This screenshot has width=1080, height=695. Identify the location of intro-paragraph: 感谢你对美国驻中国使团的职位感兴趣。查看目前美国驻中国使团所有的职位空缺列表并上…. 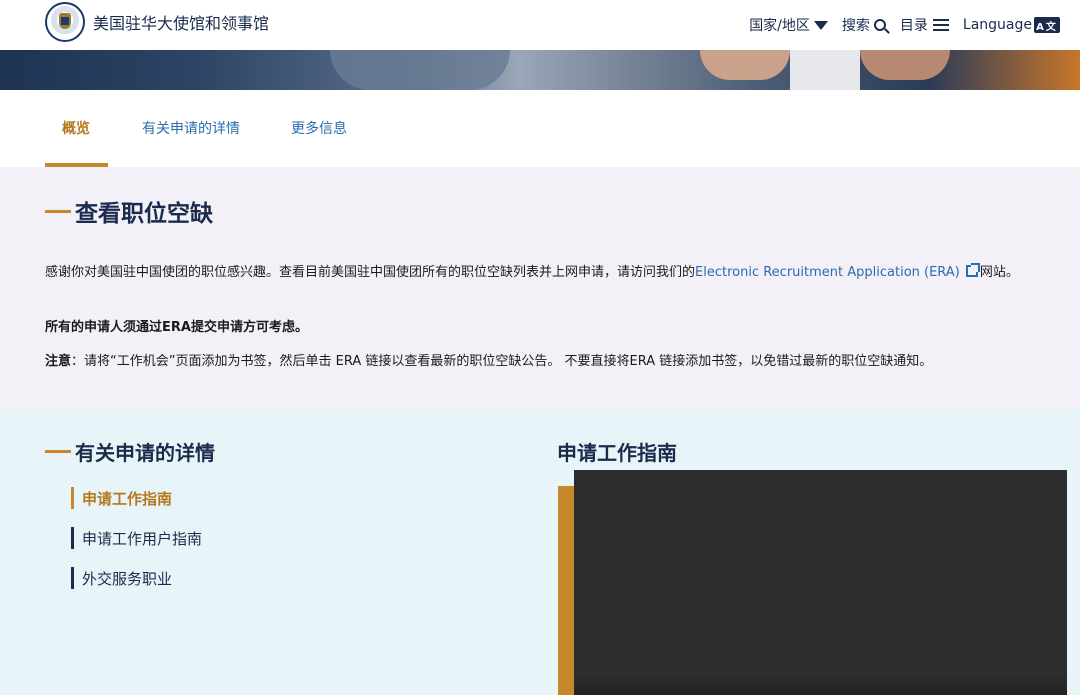
(550, 272).